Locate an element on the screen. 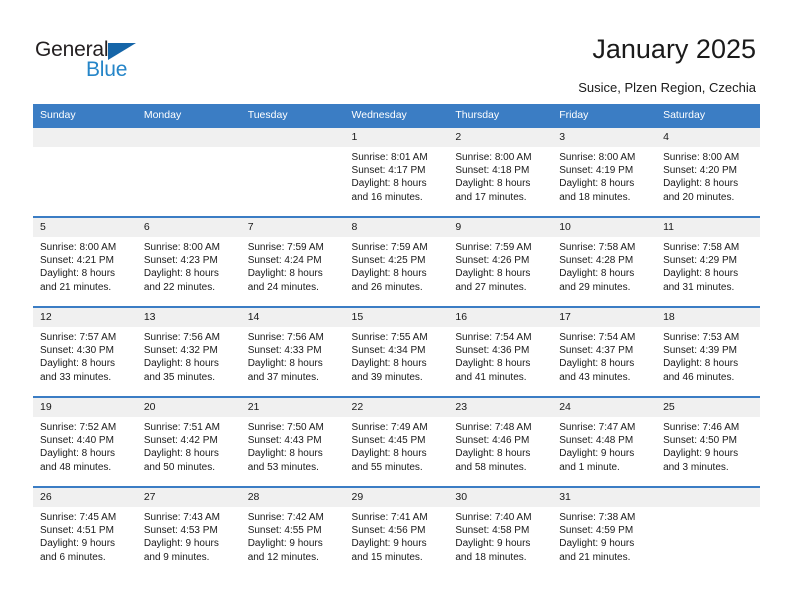 The image size is (792, 612). sunrise-time: Sunrise: 7:57 AM is located at coordinates (78, 337).